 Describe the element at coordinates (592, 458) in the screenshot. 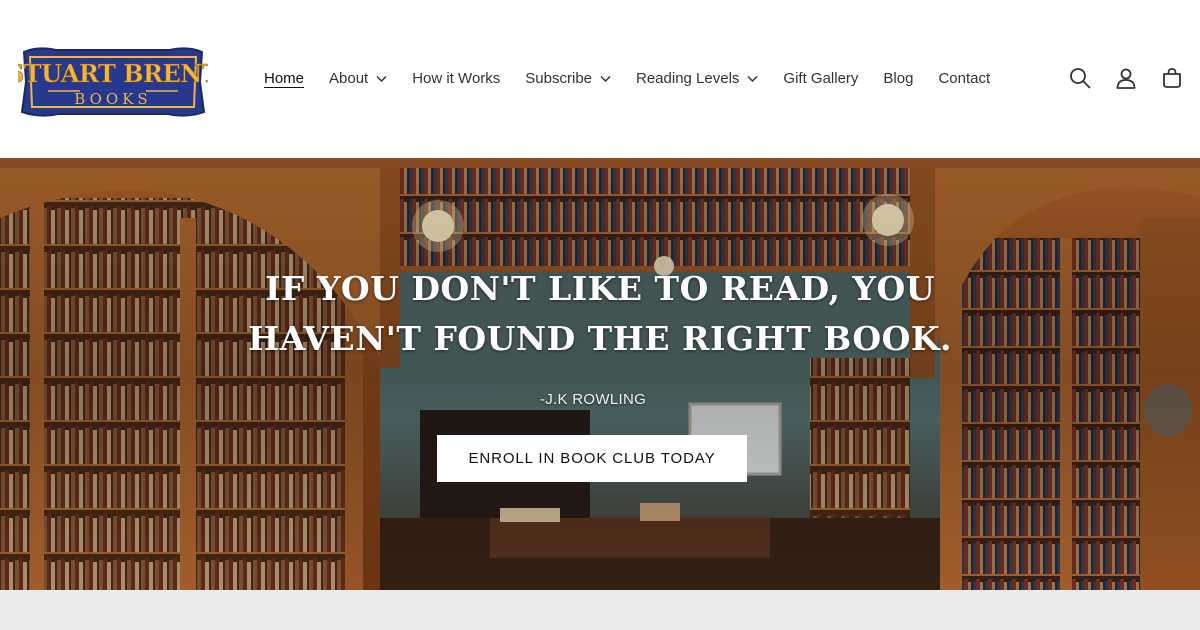

I see `enroll-book-club-button: ENROLL IN BOOK CLUB TODAY` at that location.